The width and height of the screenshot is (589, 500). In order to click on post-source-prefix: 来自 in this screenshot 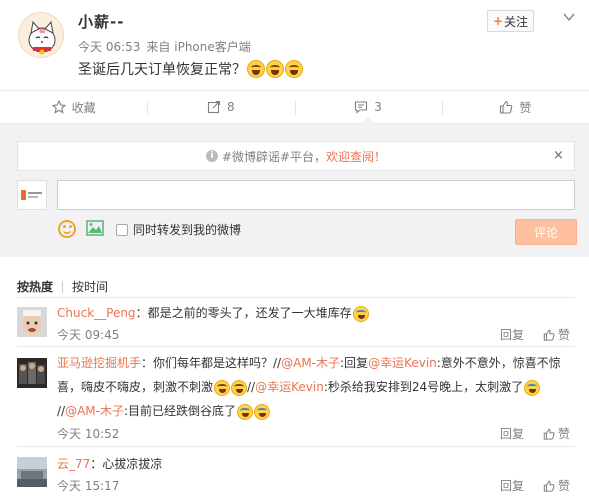, I will do `click(158, 47)`.